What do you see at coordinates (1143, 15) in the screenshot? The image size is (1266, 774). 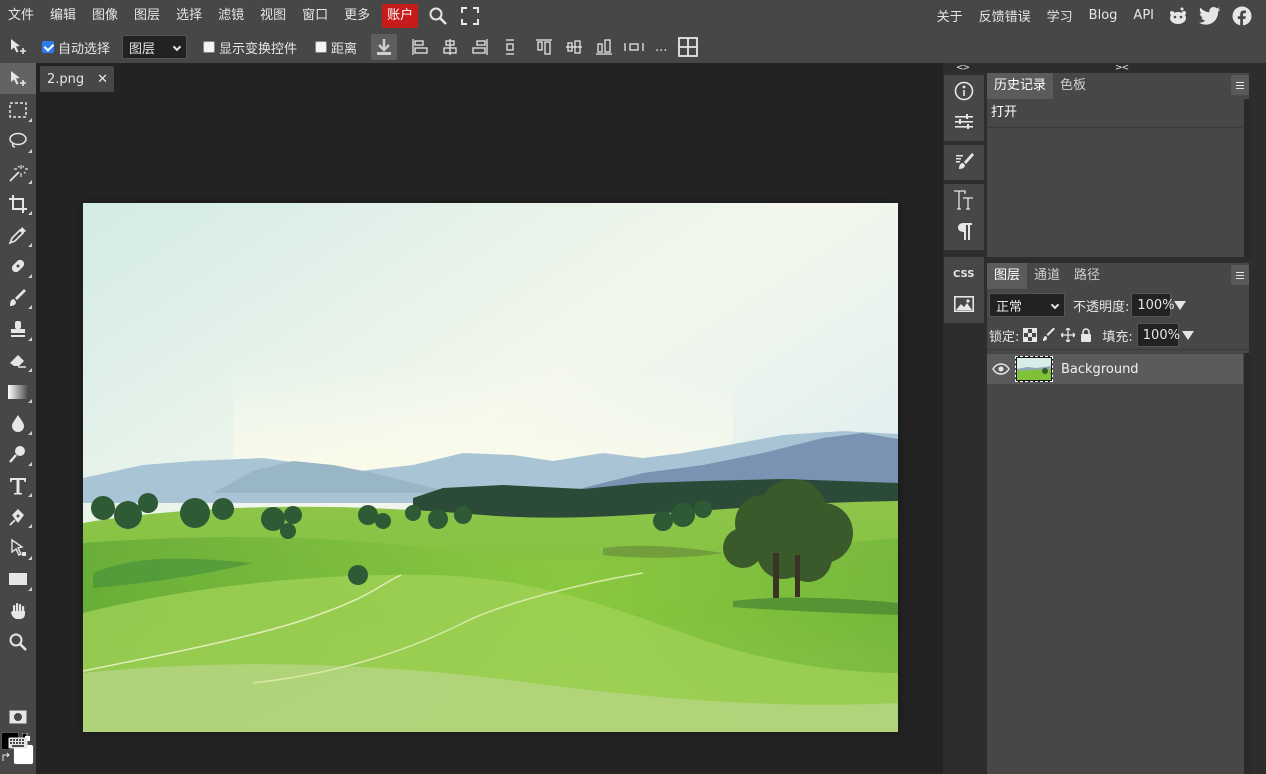 I see `menu-api: API` at bounding box center [1143, 15].